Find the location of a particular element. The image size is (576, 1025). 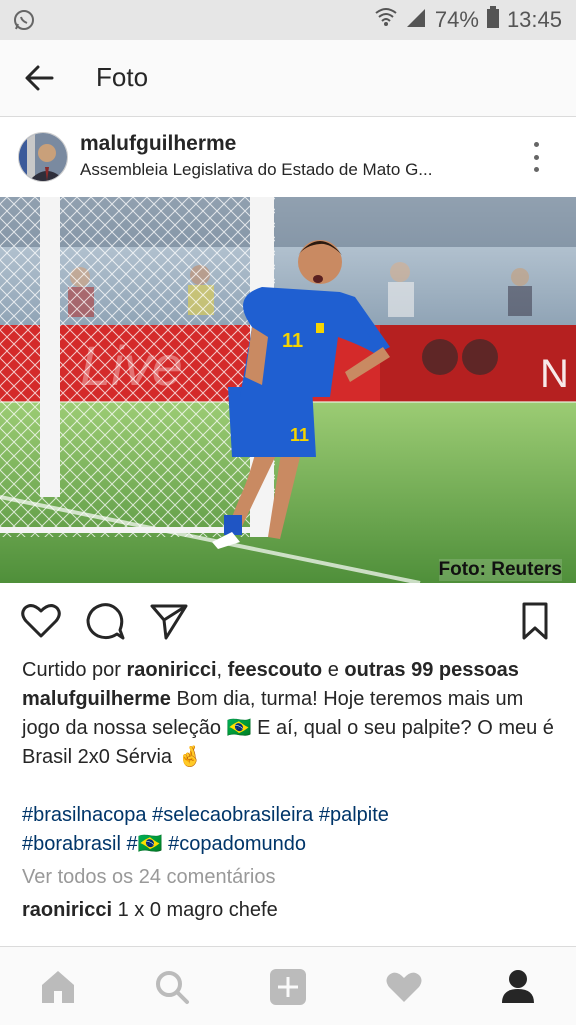

likes-conjunction: e is located at coordinates (333, 670).